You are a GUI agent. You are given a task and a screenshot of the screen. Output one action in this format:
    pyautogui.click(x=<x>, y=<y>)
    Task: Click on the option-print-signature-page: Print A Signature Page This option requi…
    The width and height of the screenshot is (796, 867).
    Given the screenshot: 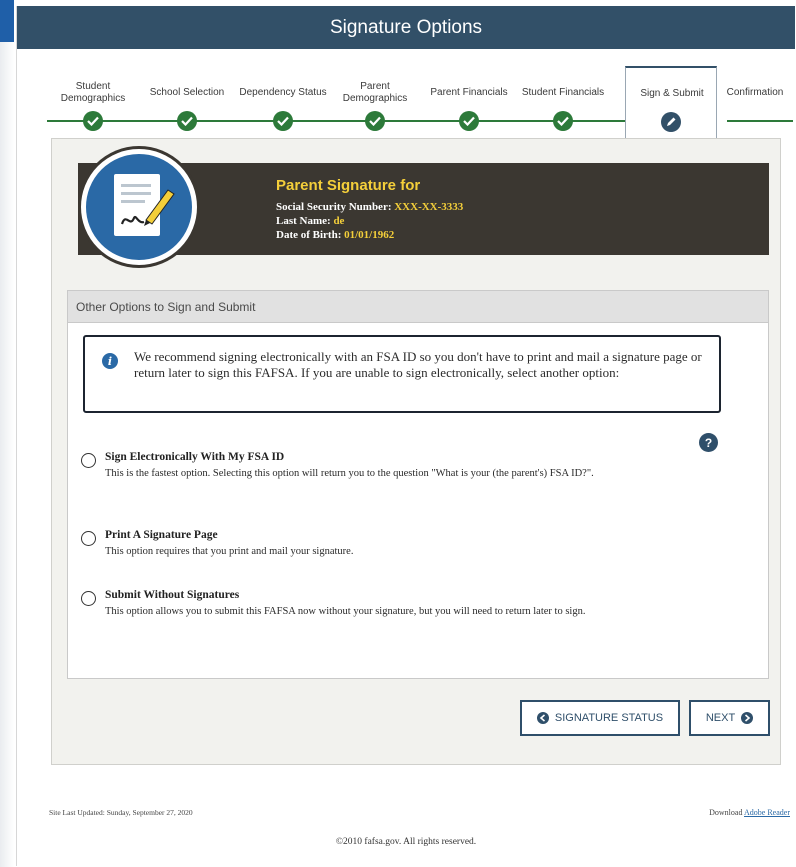 What is the action you would take?
    pyautogui.click(x=401, y=545)
    